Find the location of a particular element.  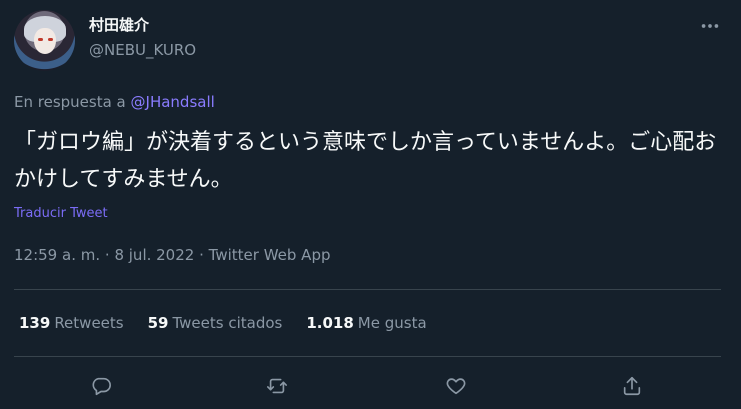

tweet-date: 8 jul. 2022 is located at coordinates (154, 255).